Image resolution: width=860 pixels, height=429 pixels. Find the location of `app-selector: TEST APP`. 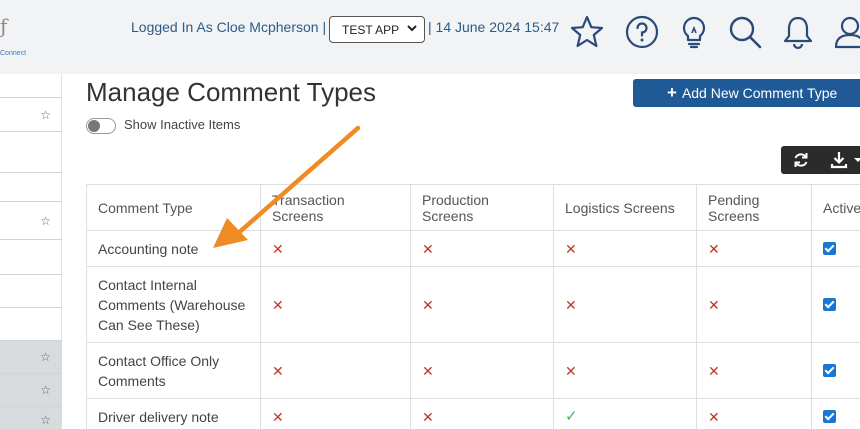

app-selector: TEST APP is located at coordinates (377, 29).